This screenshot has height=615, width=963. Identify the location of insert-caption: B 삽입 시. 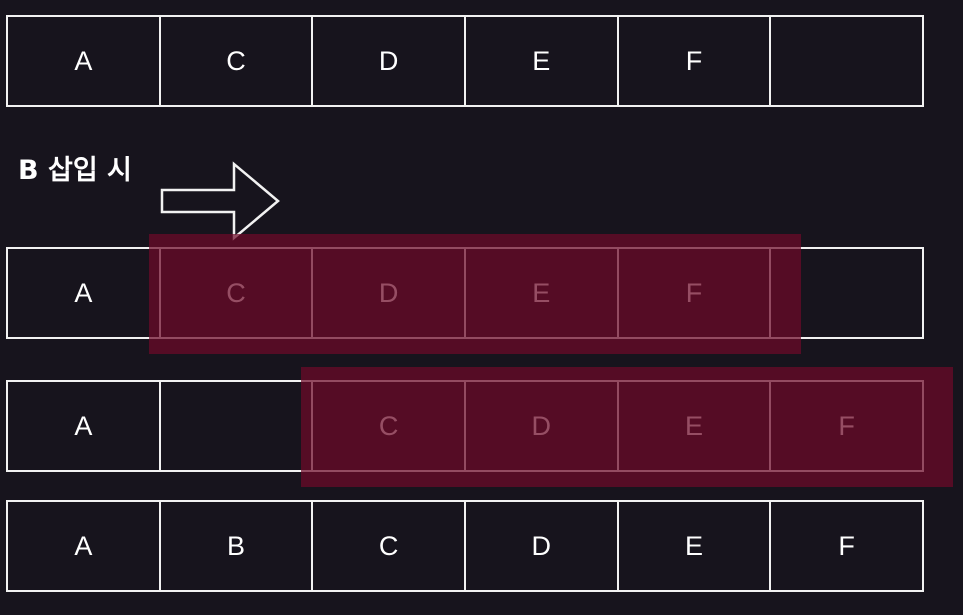
(75, 170).